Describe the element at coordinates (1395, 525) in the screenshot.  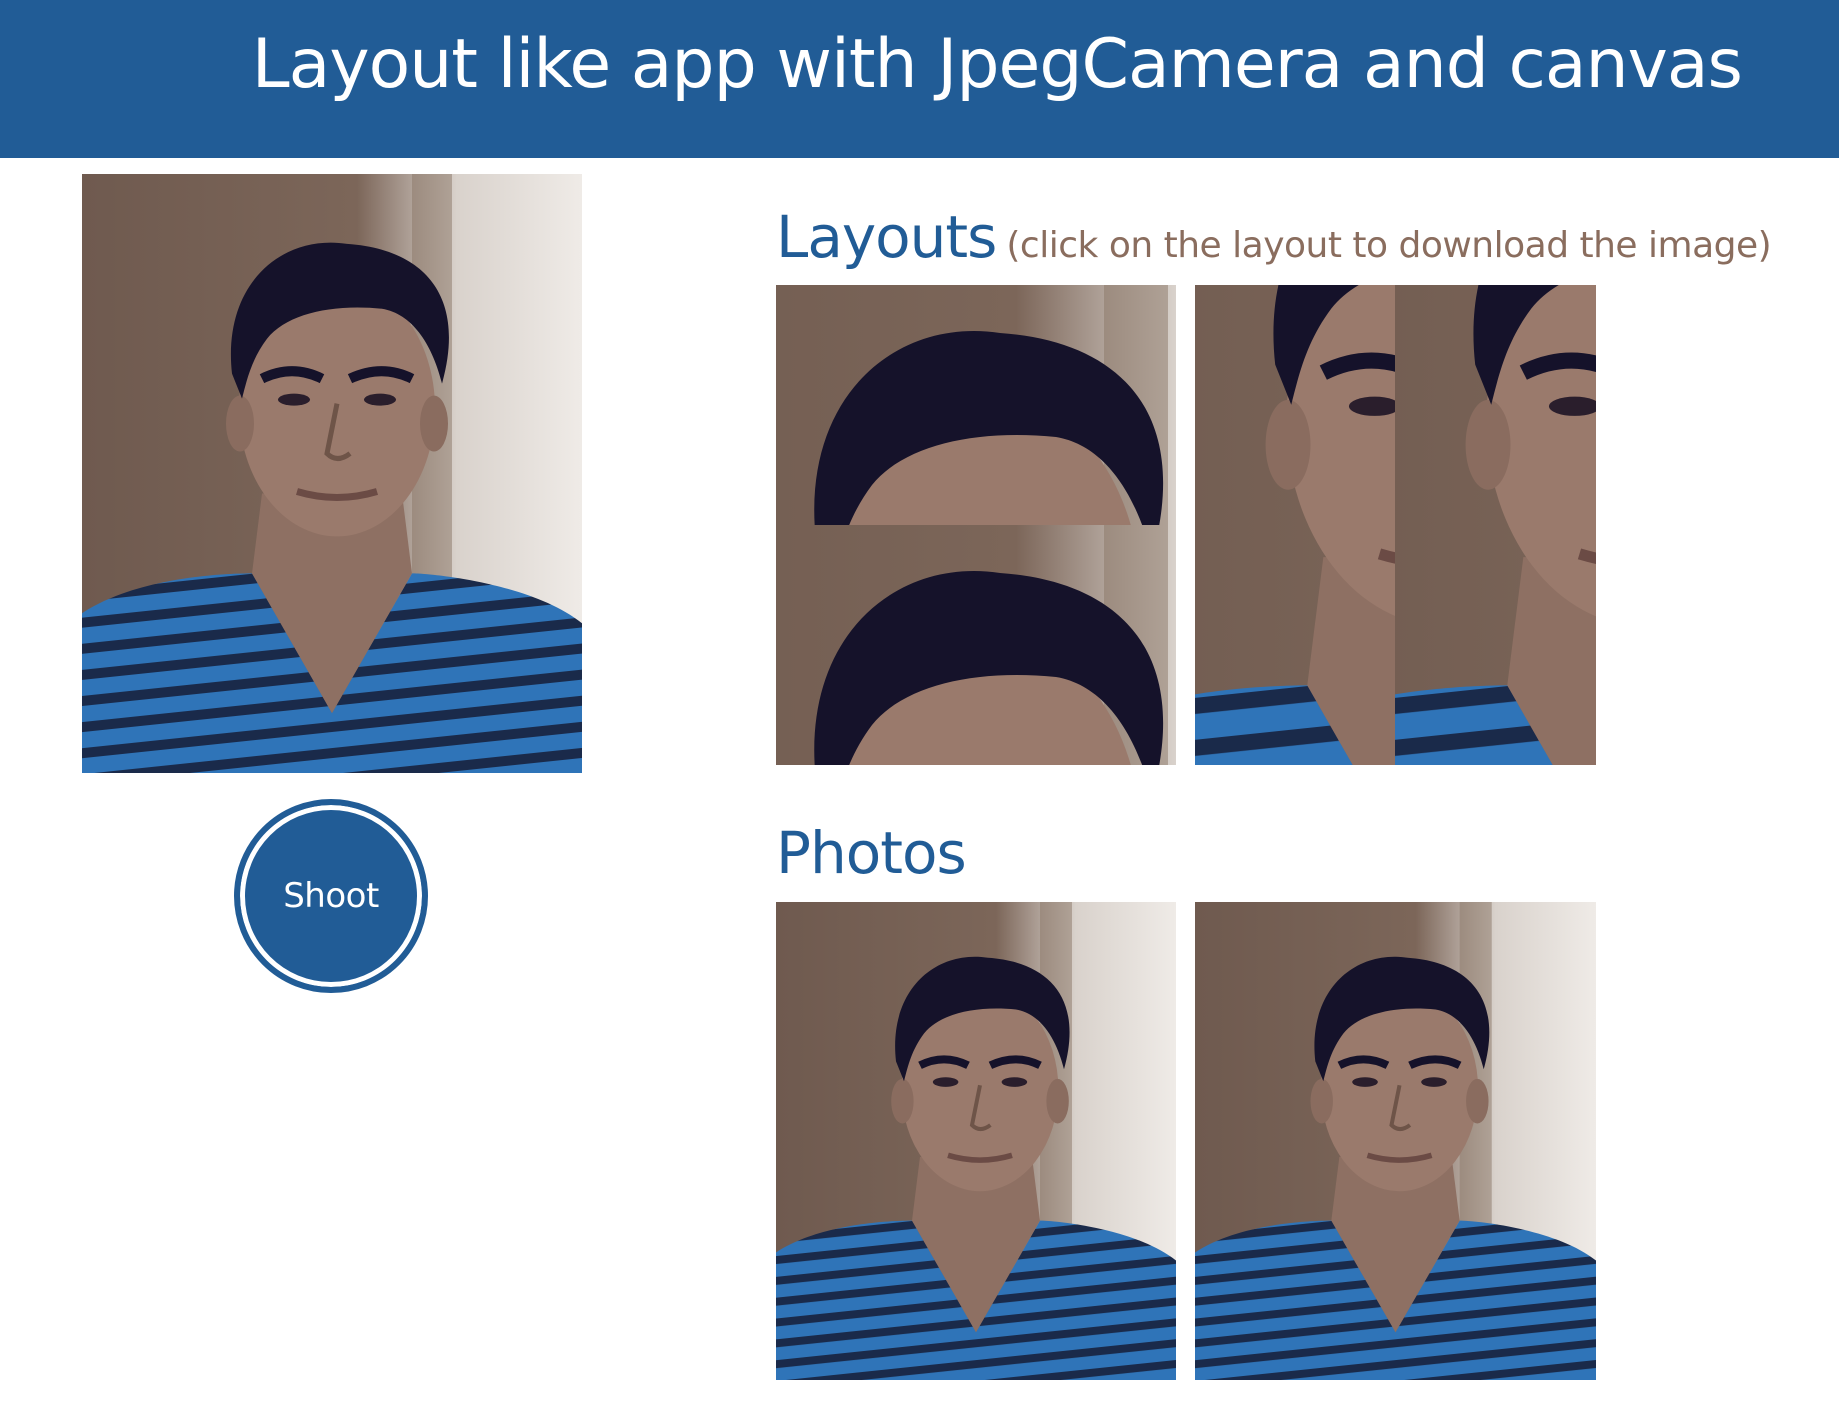
I see `layout-two-side-by-side` at that location.